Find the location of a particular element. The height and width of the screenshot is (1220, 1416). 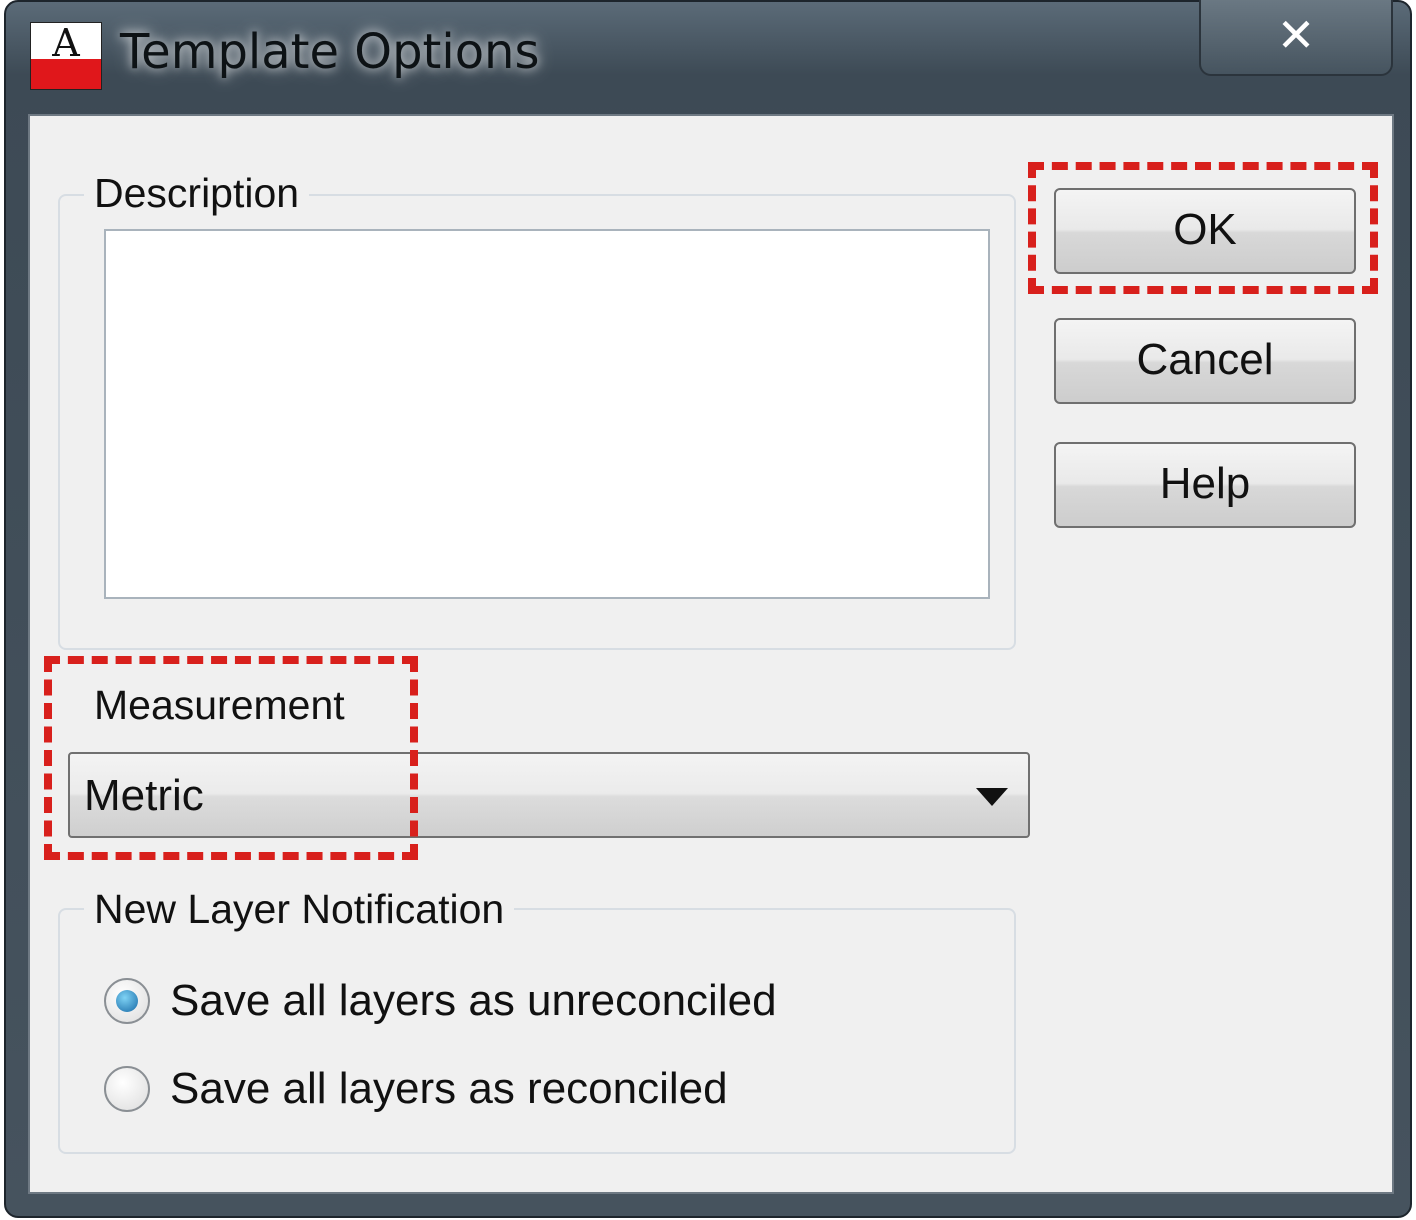

radio-dot is located at coordinates (127, 1001).